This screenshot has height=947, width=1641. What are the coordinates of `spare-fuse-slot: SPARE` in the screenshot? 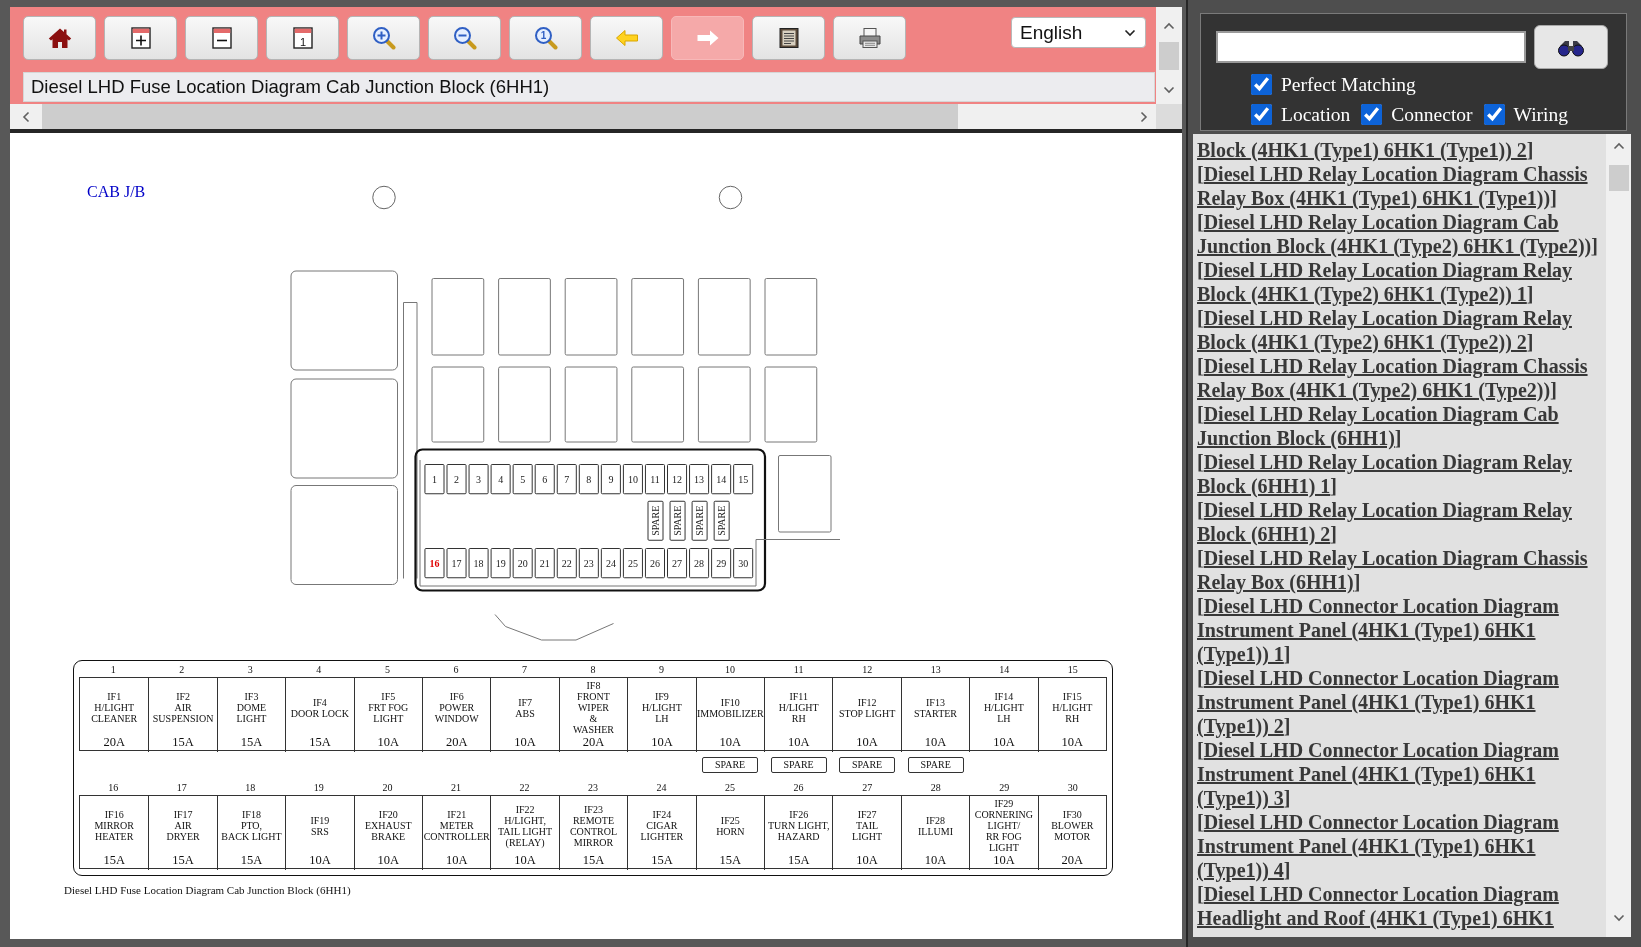 It's located at (655, 520).